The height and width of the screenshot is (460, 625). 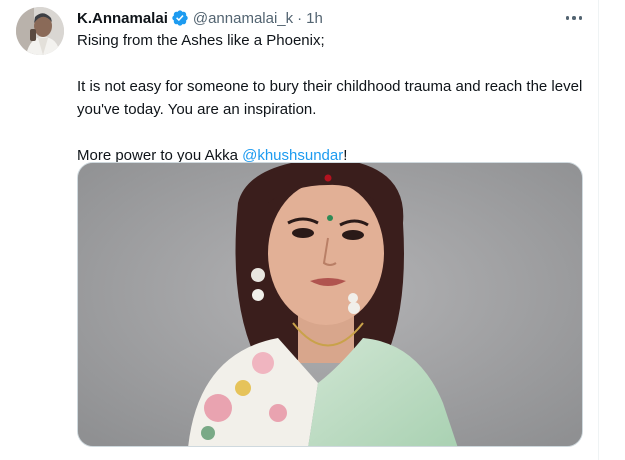 What do you see at coordinates (243, 18) in the screenshot?
I see `author-handle: @annamalai_k` at bounding box center [243, 18].